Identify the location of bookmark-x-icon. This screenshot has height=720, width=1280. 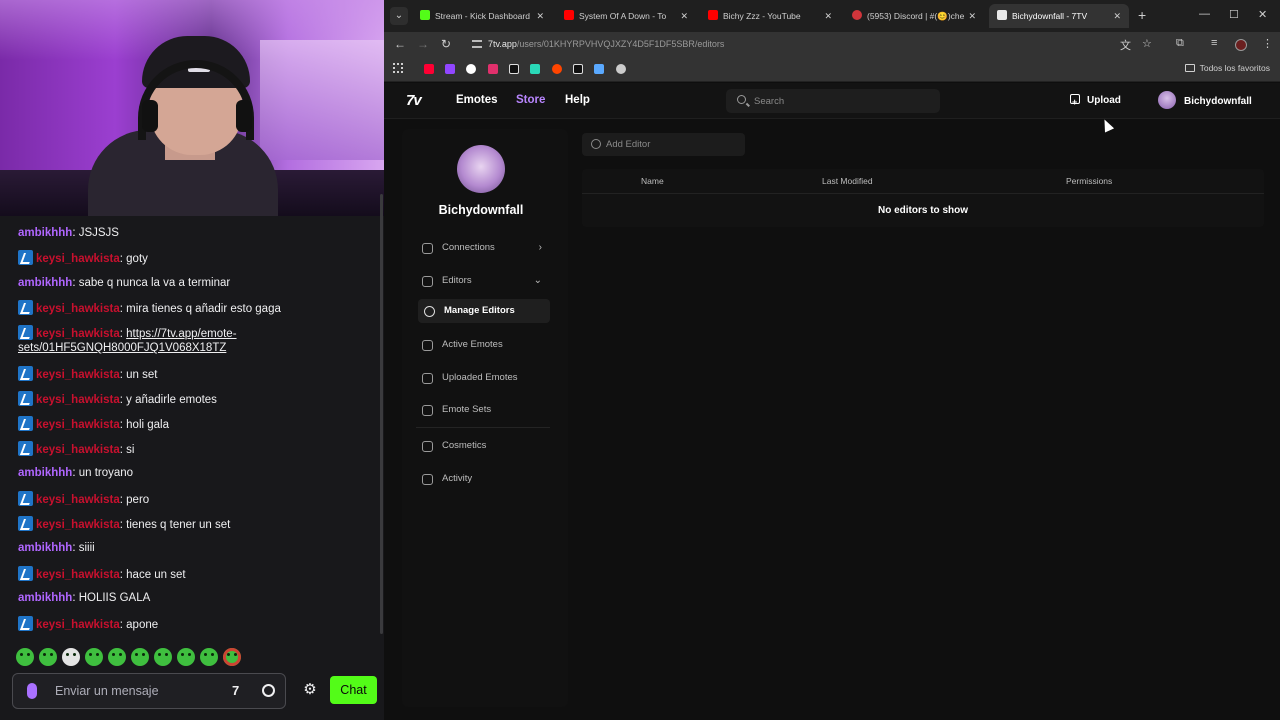
(514, 69).